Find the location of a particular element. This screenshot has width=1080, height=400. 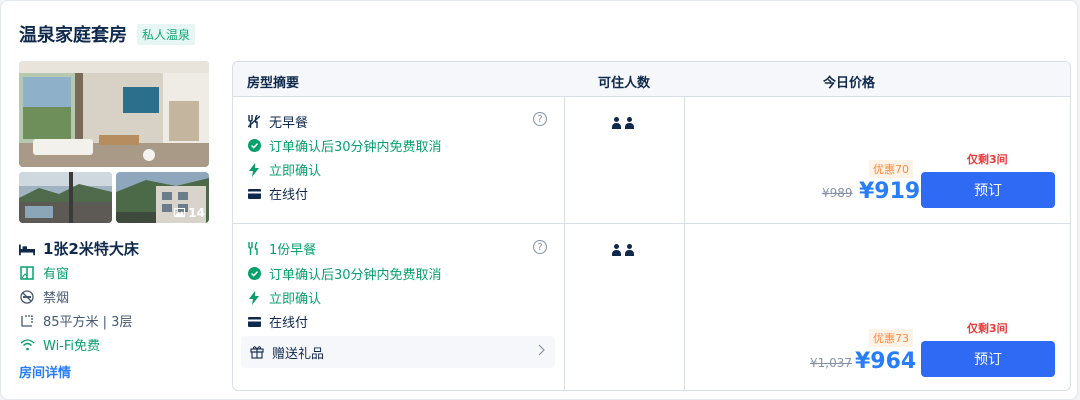

row-divider is located at coordinates (651, 223).